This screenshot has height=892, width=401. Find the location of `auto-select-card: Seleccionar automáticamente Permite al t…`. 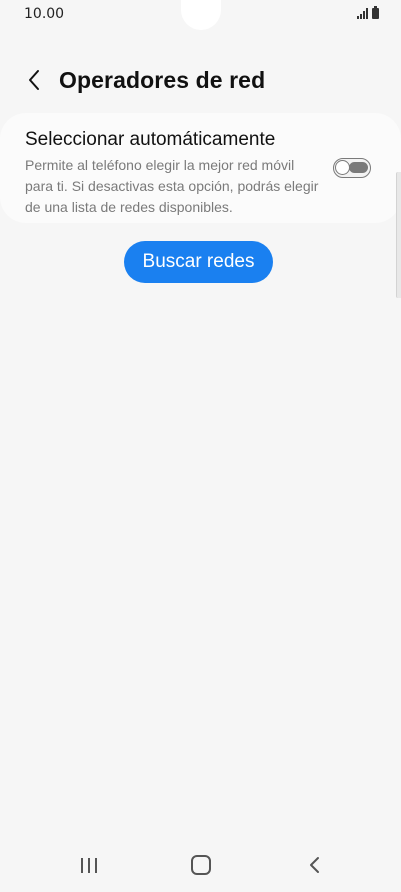

auto-select-card: Seleccionar automáticamente Permite al t… is located at coordinates (200, 168).